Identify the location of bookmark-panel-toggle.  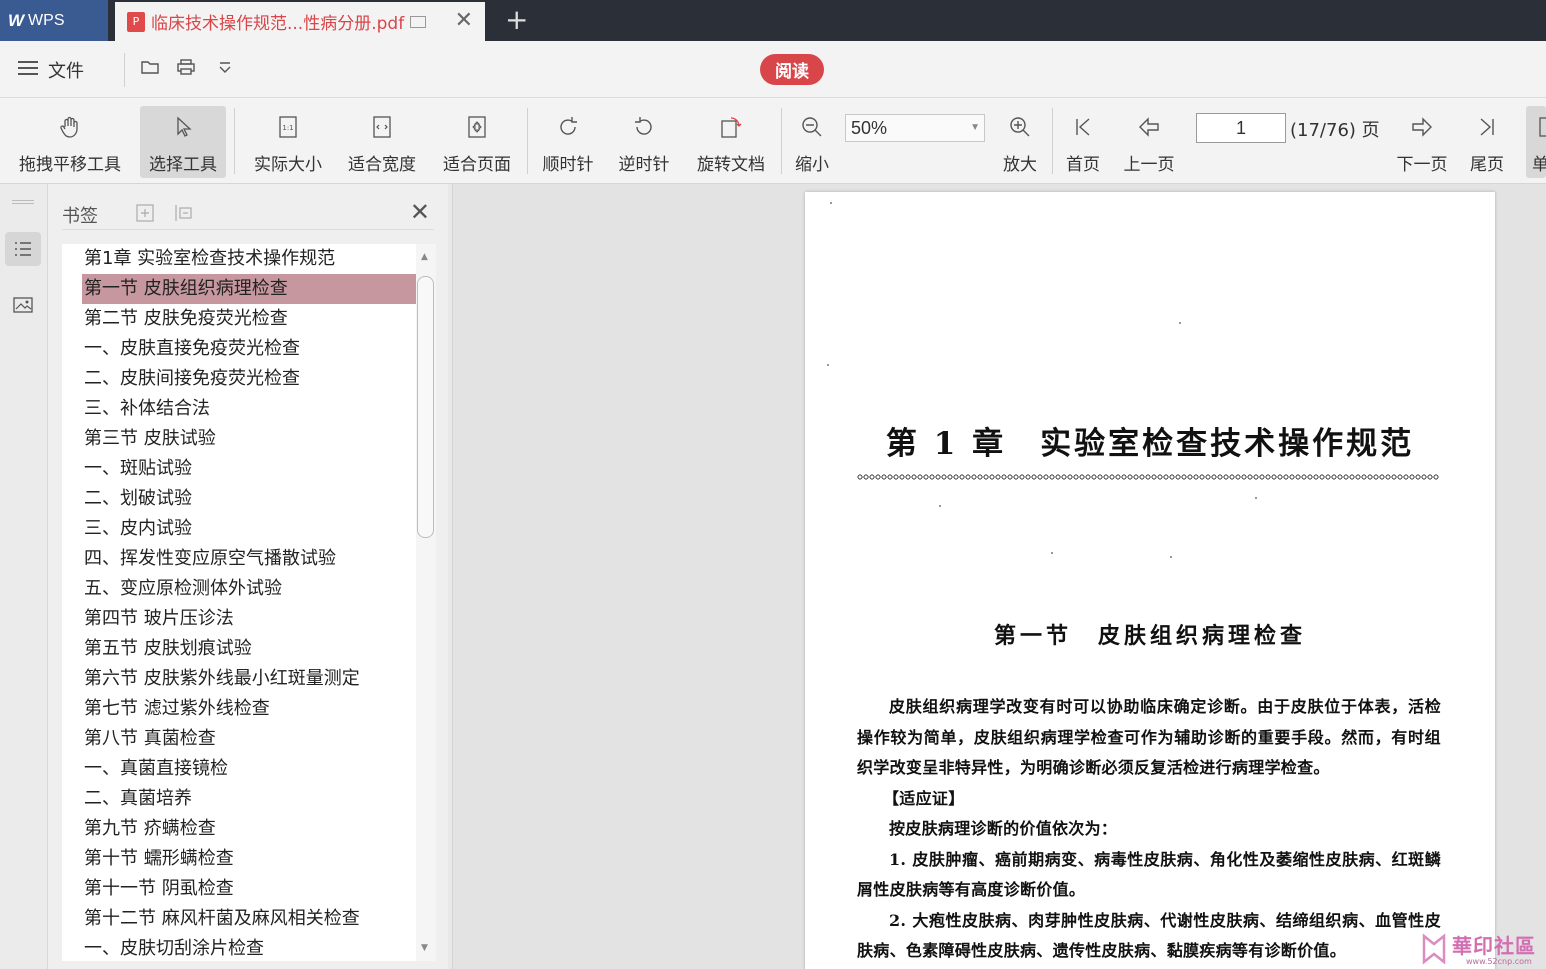
(23, 249).